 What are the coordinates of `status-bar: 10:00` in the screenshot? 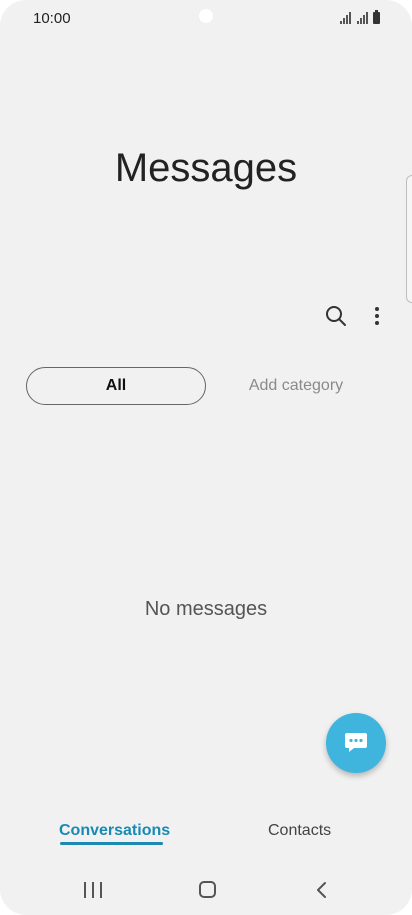 It's located at (206, 18).